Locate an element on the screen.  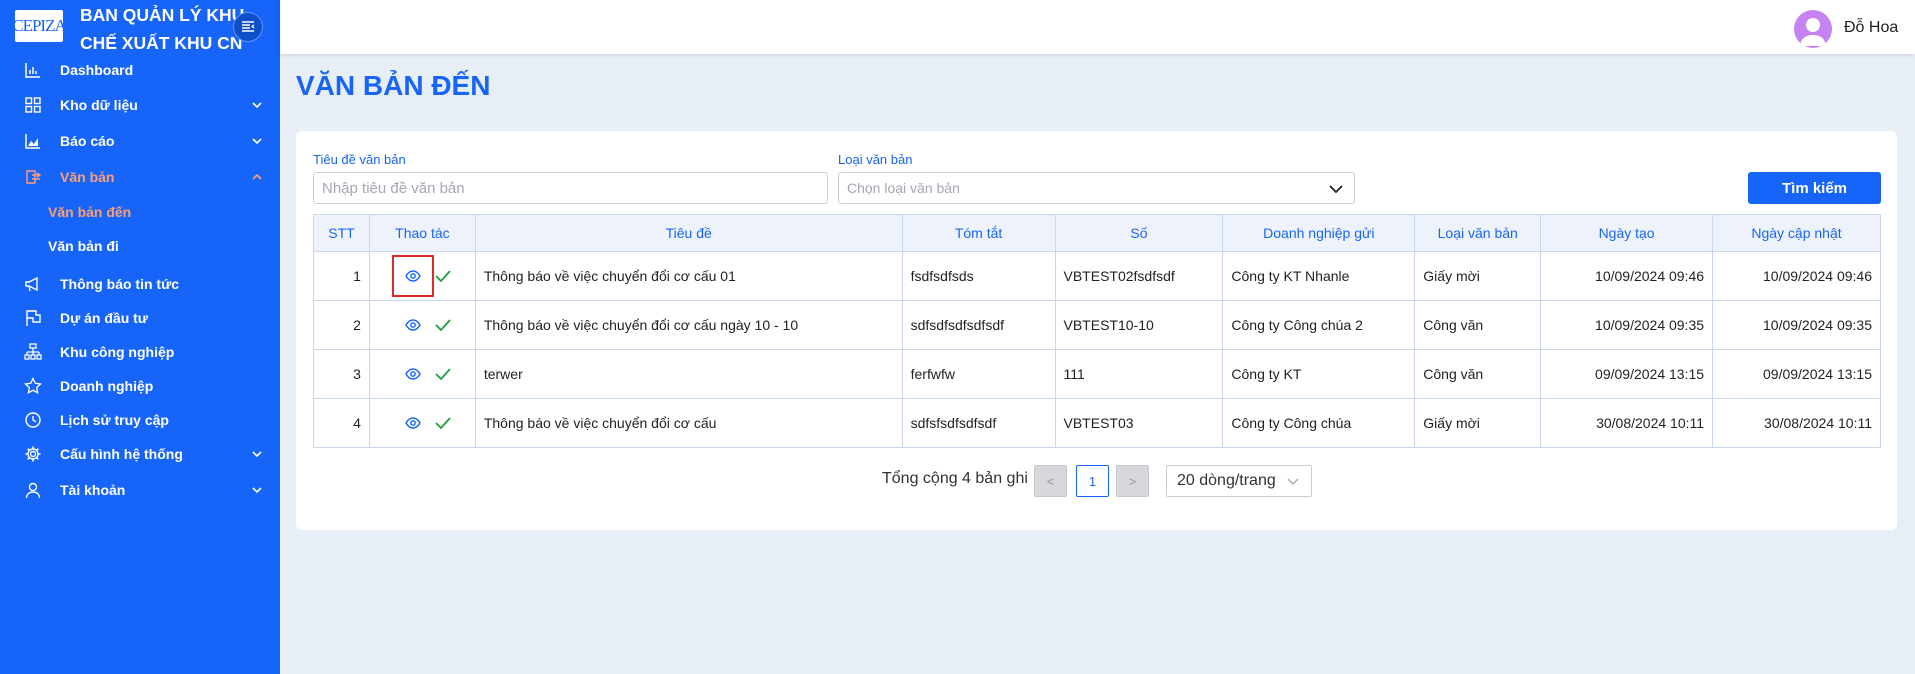
cell-updated: 30/08/2024 10:11 is located at coordinates (1796, 423).